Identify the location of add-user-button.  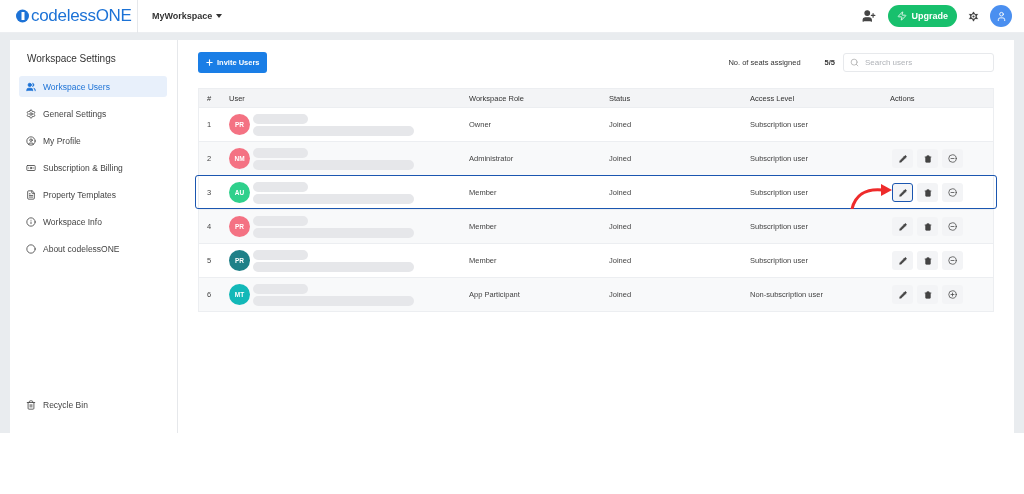
(869, 16).